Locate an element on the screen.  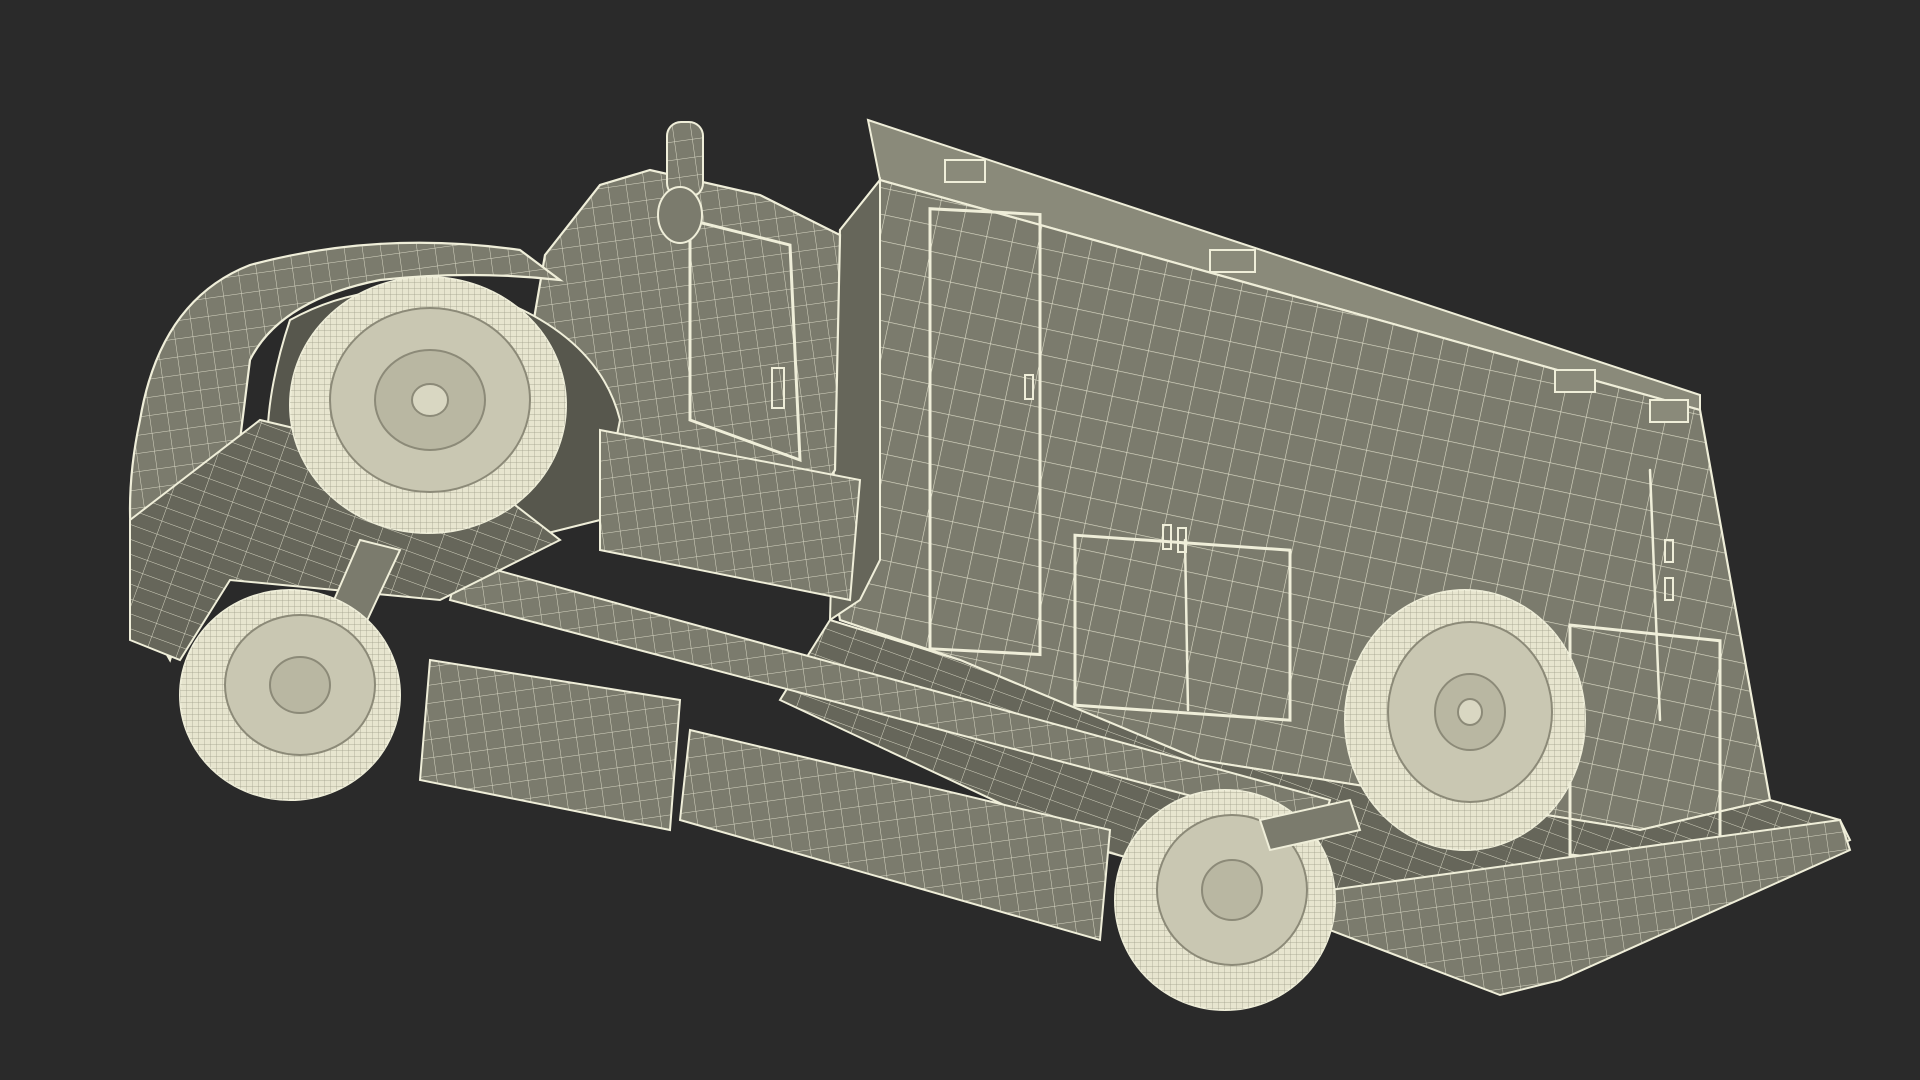
front-wheel-lower is located at coordinates (290, 695).